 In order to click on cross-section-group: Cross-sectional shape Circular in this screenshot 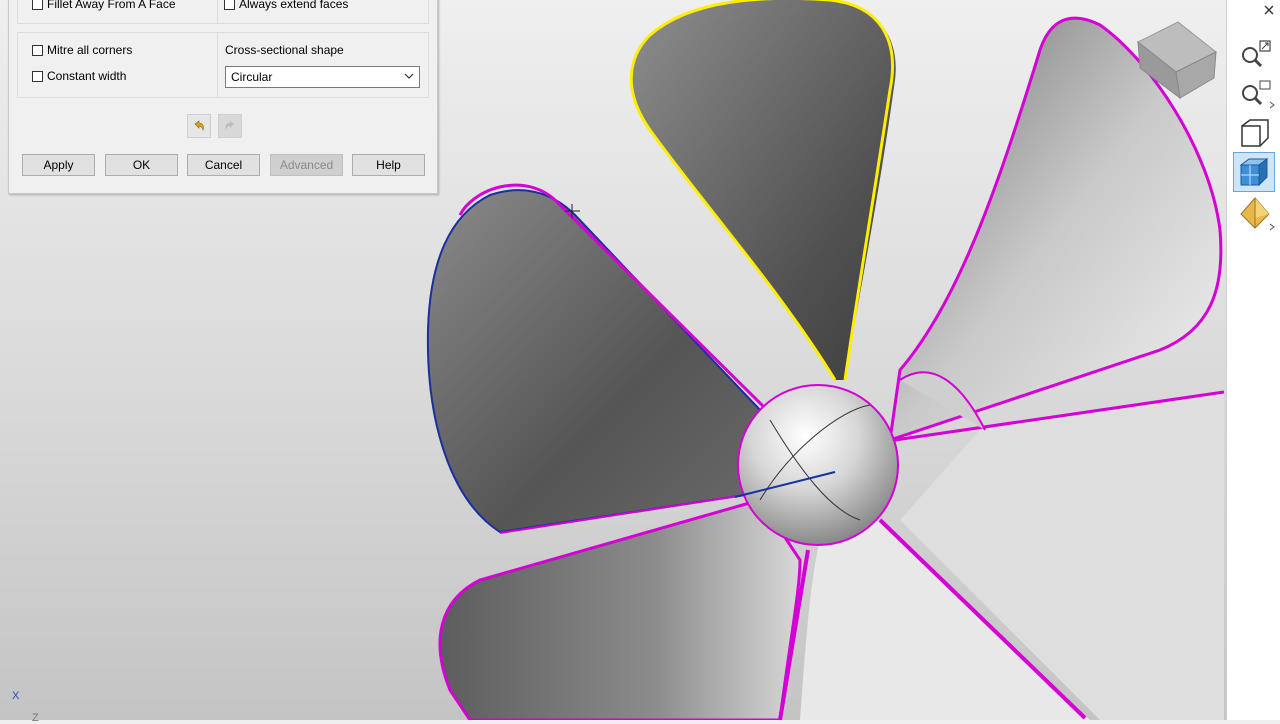, I will do `click(323, 65)`.